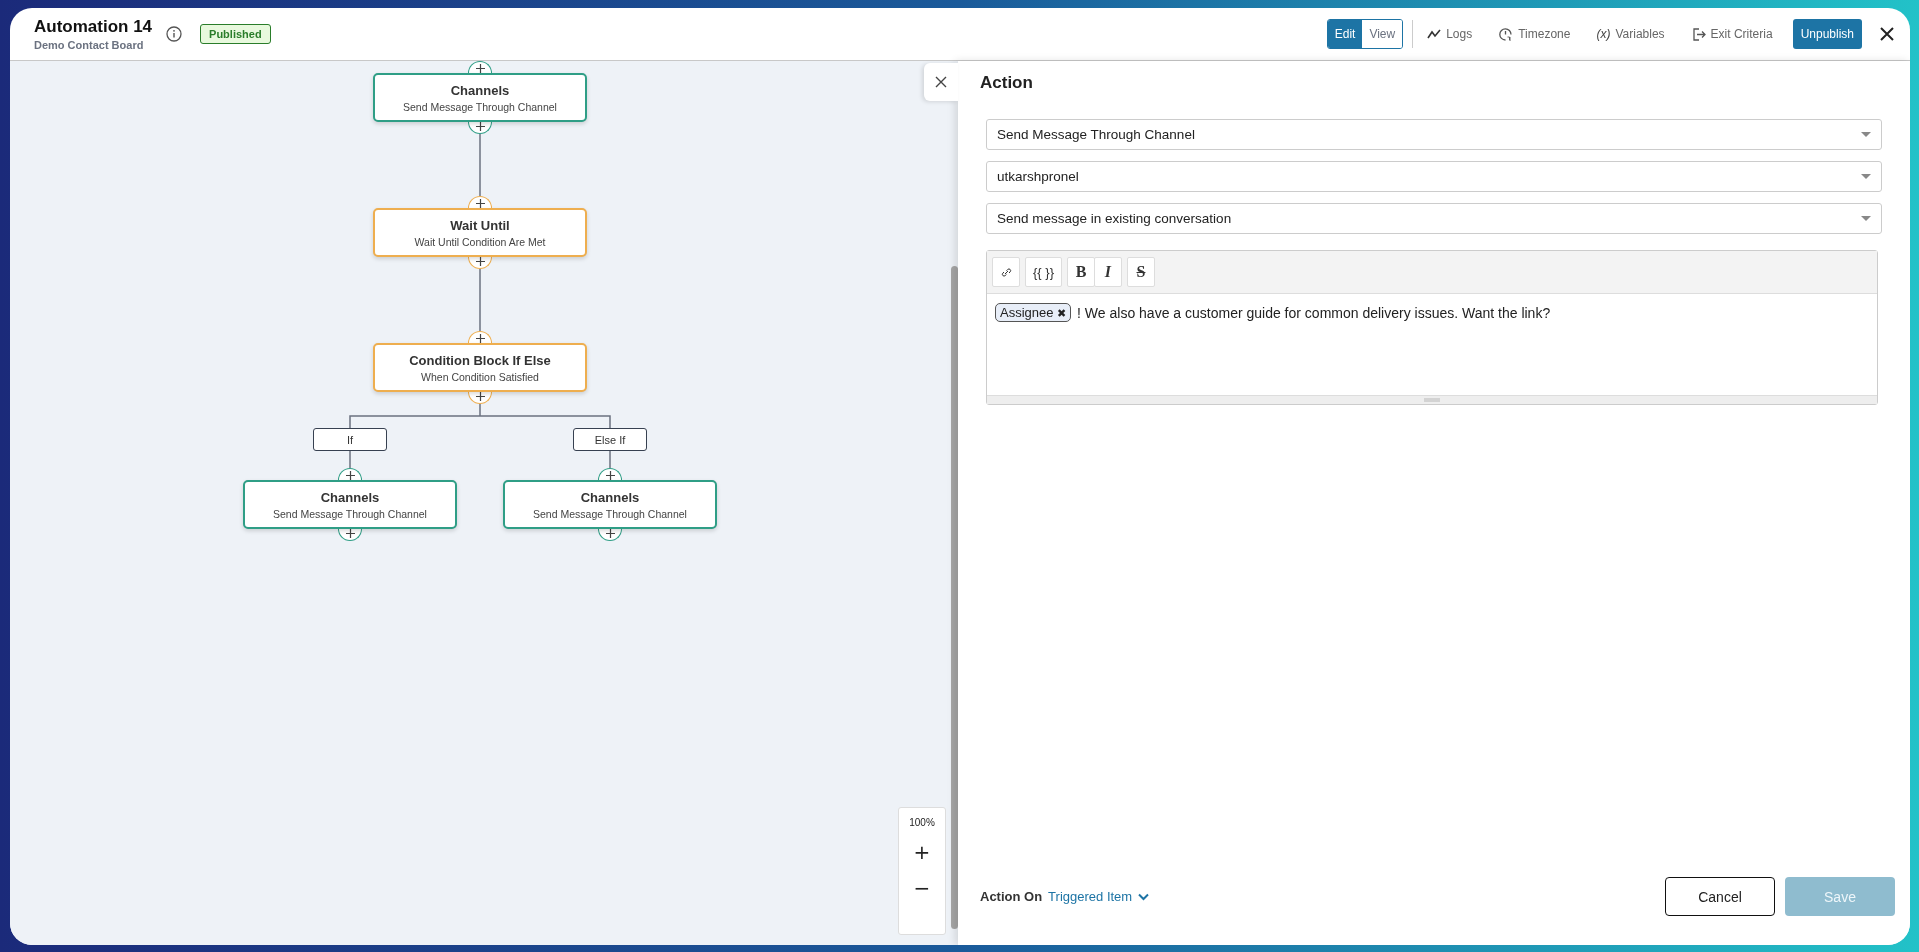 Image resolution: width=1919 pixels, height=952 pixels. What do you see at coordinates (1698, 34) in the screenshot?
I see `exit-icon` at bounding box center [1698, 34].